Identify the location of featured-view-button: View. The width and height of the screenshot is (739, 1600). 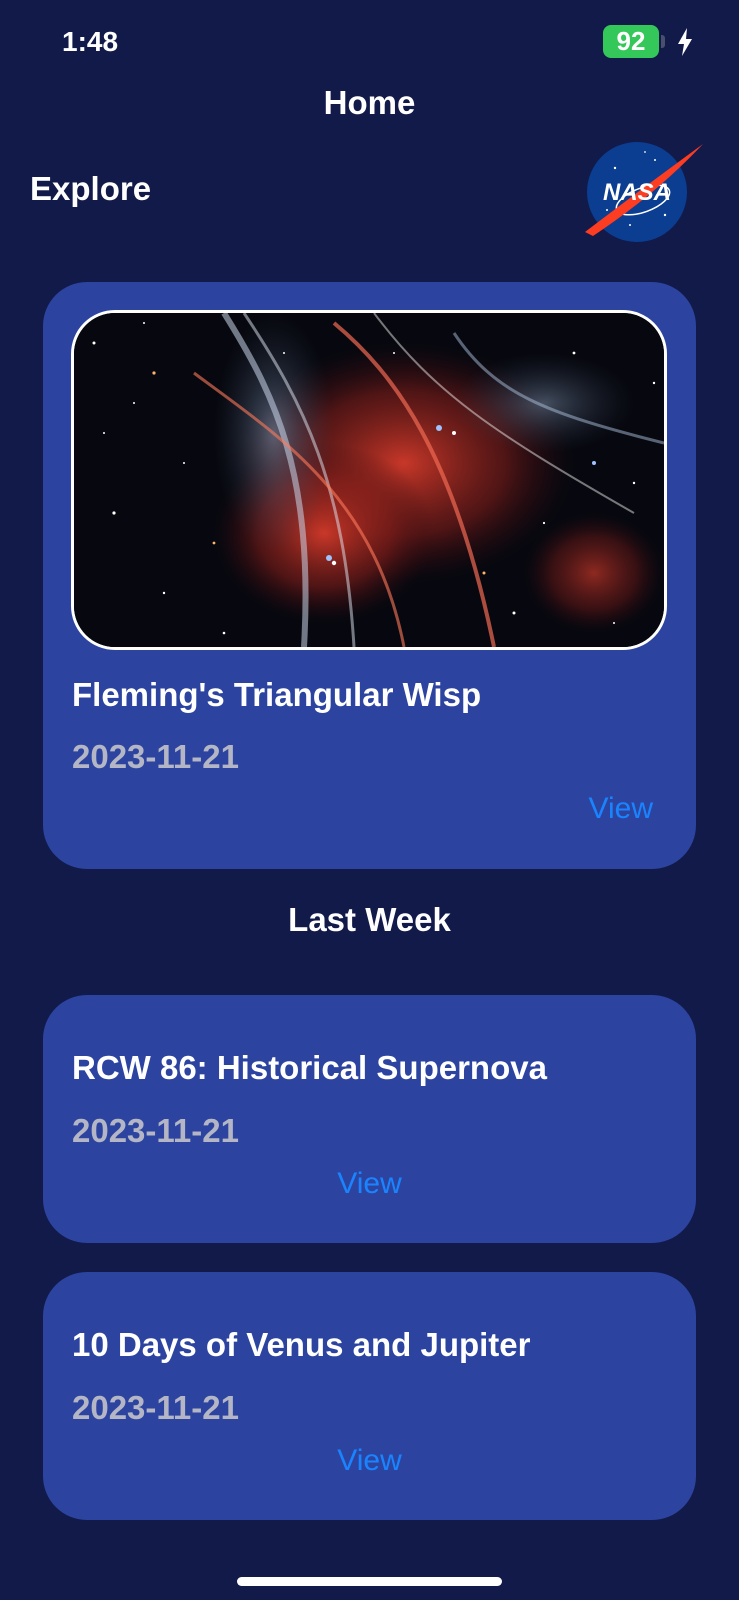
(621, 809).